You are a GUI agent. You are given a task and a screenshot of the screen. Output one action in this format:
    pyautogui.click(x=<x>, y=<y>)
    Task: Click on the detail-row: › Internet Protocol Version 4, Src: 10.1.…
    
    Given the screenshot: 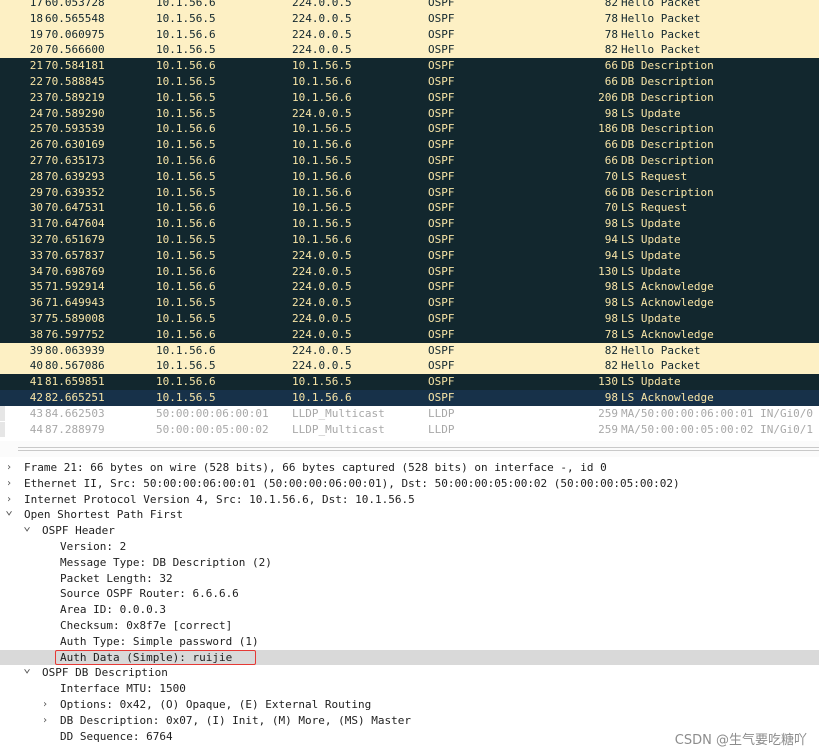 What is the action you would take?
    pyautogui.click(x=409, y=500)
    